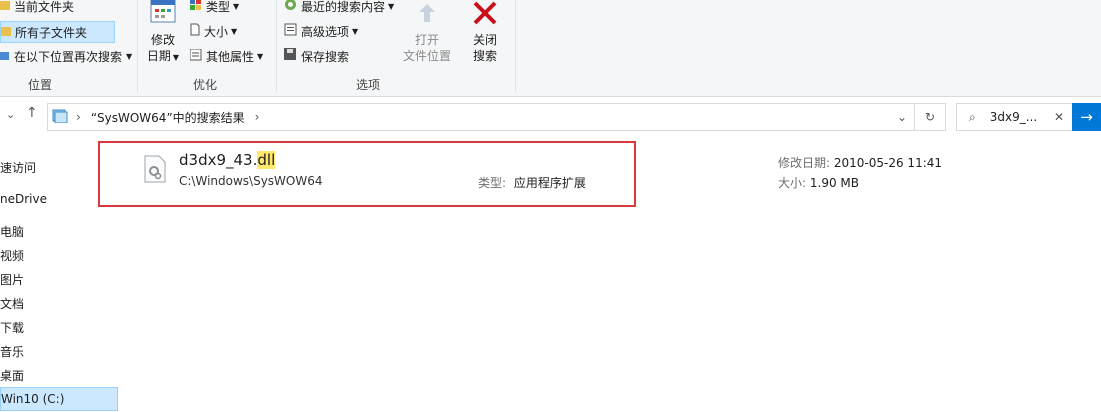  Describe the element at coordinates (12, 351) in the screenshot. I see `nav-item-music: 音乐` at that location.